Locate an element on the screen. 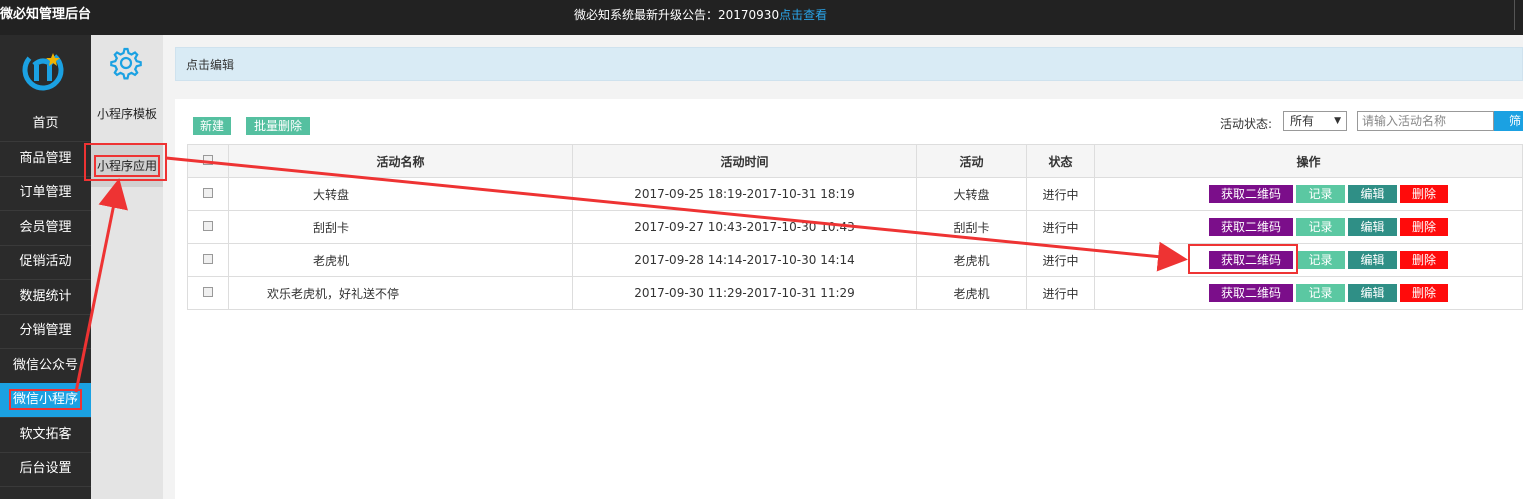  sidebar-item-promotions: 促销活动 is located at coordinates (45, 262).